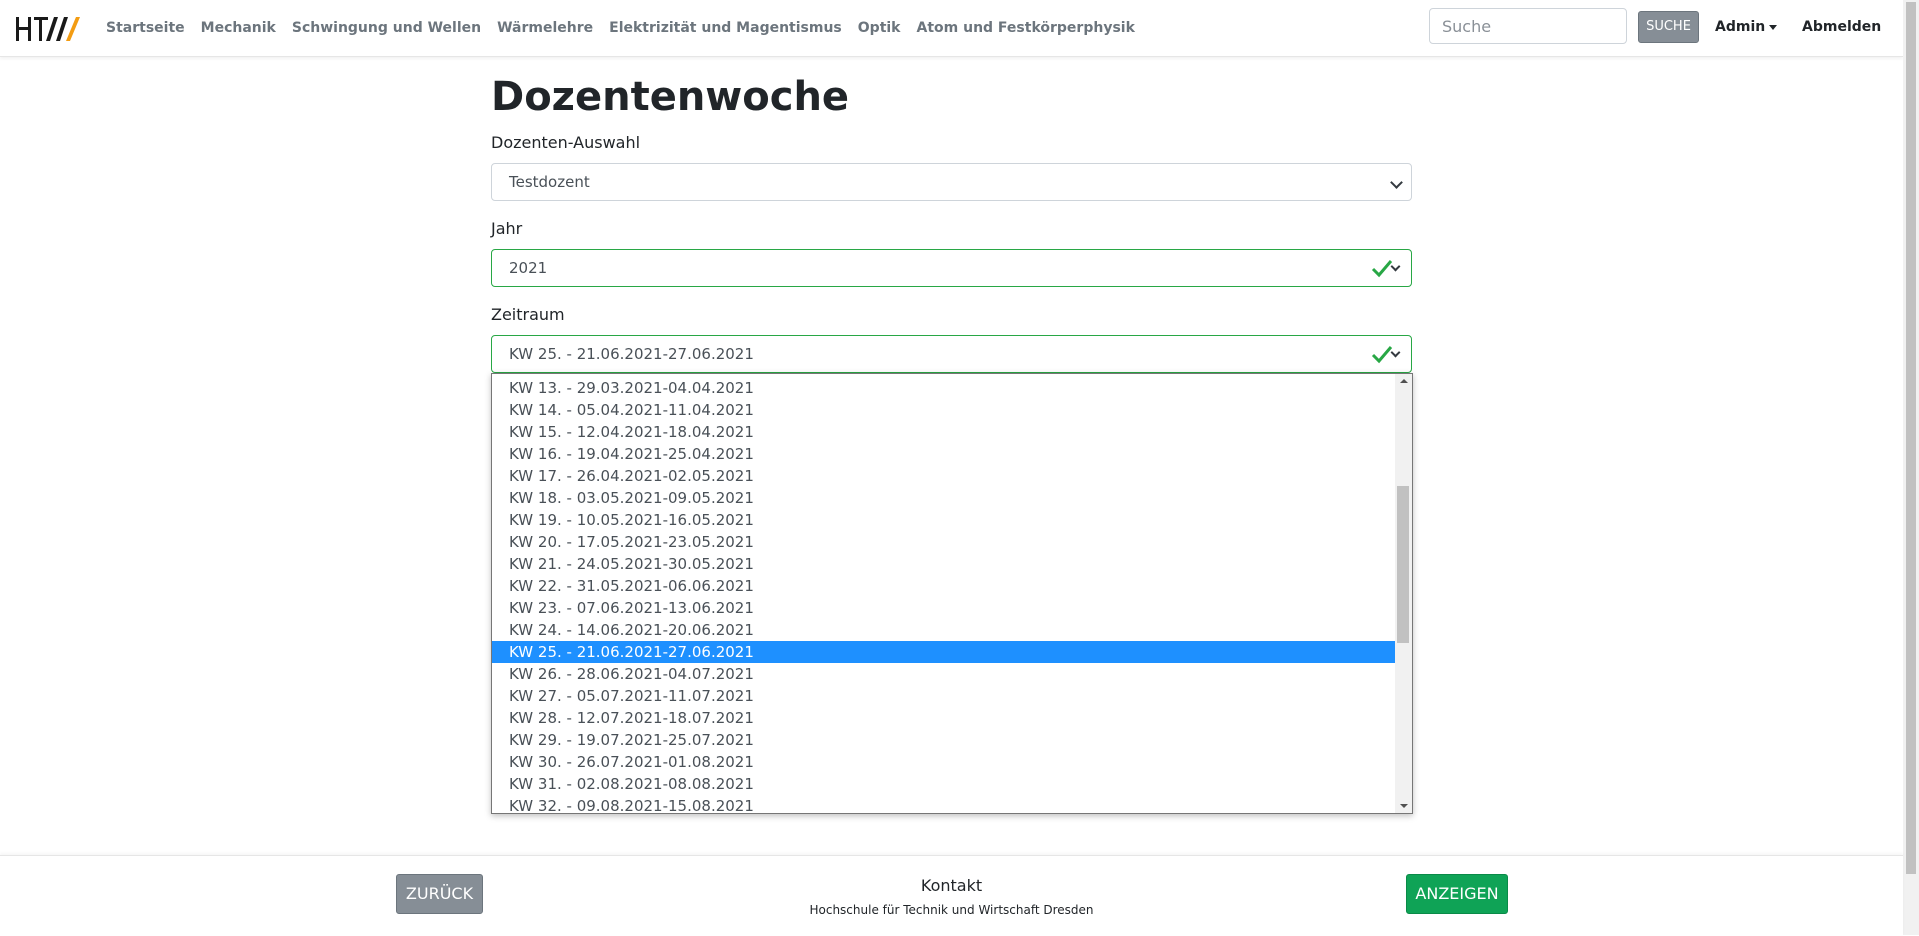  Describe the element at coordinates (238, 28) in the screenshot. I see `nav-link-mechanik: Mechanik` at that location.